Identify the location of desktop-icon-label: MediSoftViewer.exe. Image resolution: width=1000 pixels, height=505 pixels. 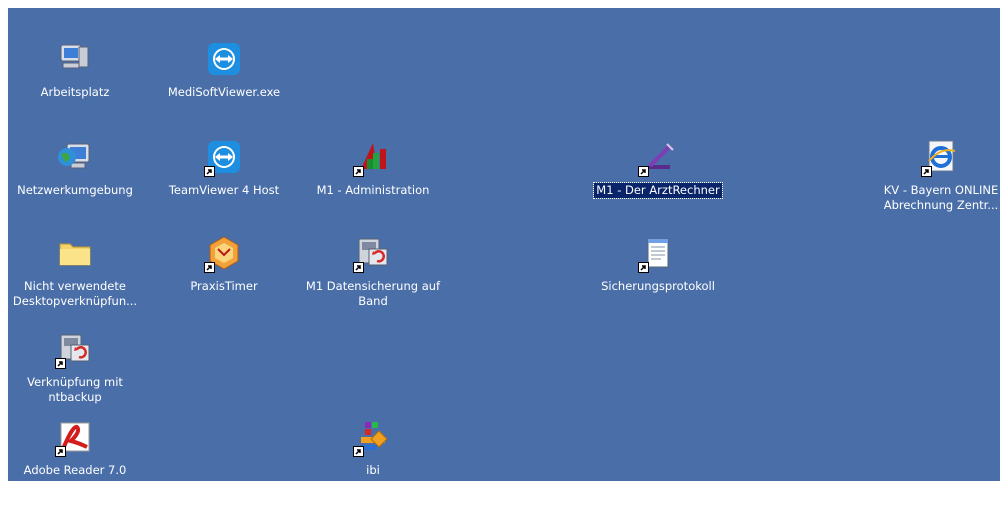
(224, 92).